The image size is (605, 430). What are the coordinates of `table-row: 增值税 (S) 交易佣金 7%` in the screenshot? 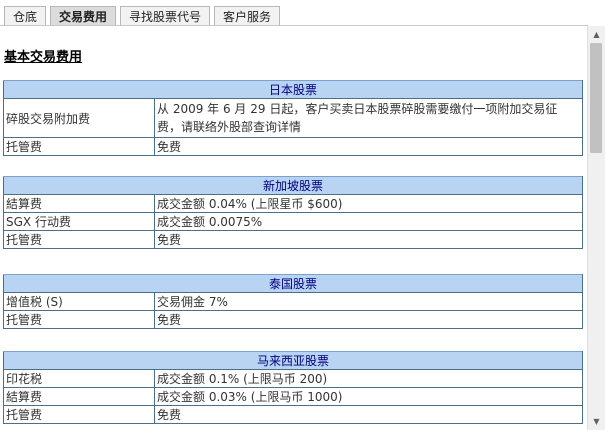 It's located at (293, 301).